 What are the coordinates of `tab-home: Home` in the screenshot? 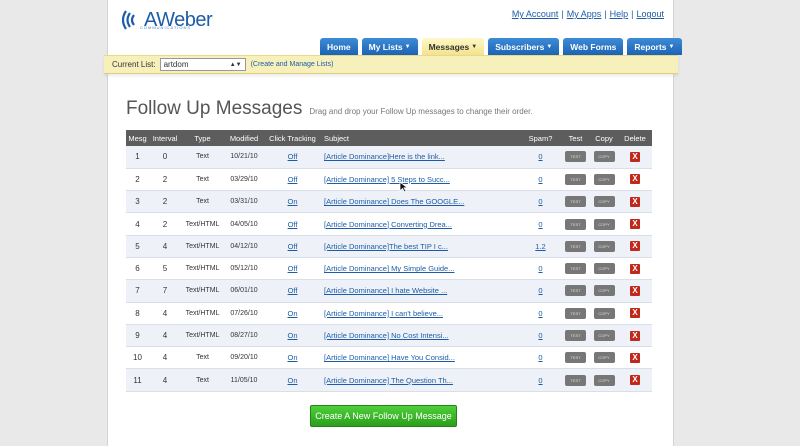 It's located at (339, 46).